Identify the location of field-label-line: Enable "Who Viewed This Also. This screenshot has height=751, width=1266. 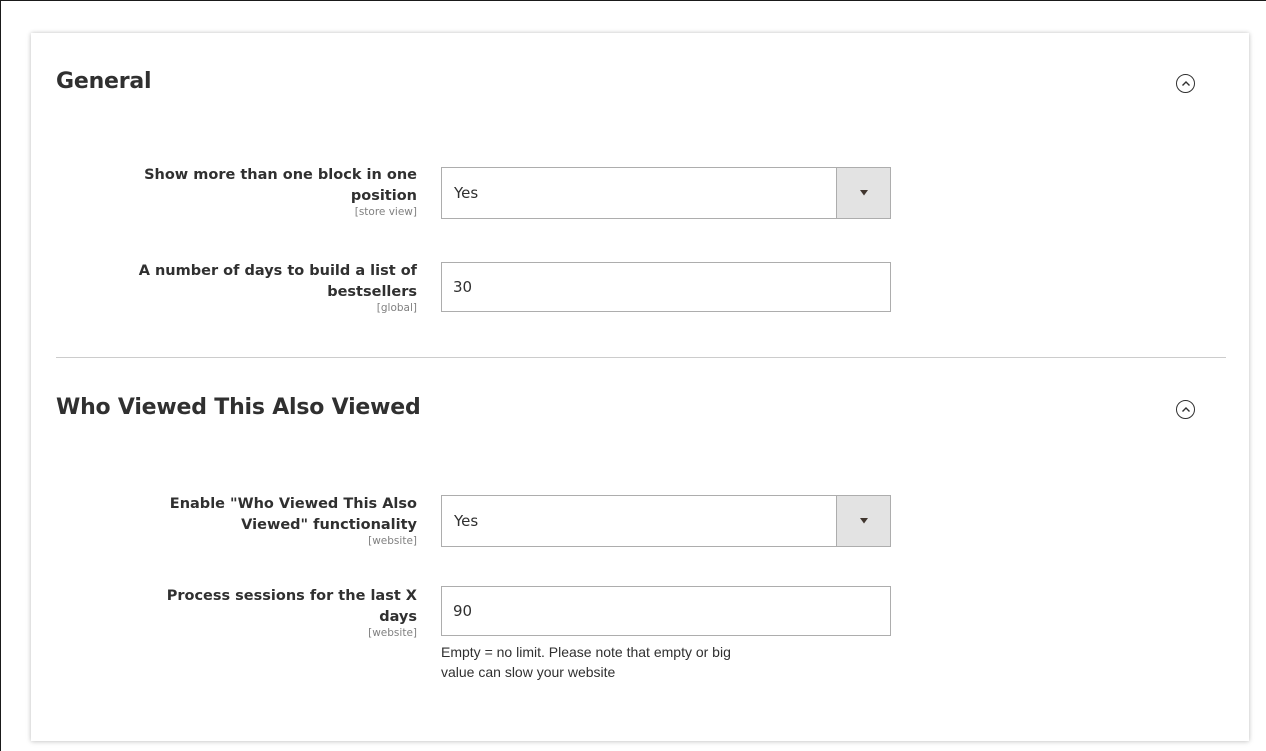
(293, 504).